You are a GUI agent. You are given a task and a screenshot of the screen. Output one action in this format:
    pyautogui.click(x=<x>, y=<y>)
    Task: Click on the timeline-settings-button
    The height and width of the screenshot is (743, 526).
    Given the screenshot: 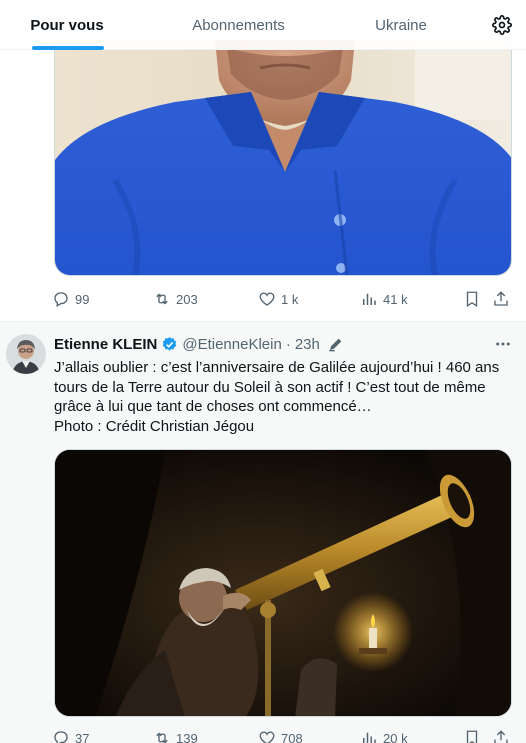 What is the action you would take?
    pyautogui.click(x=502, y=25)
    